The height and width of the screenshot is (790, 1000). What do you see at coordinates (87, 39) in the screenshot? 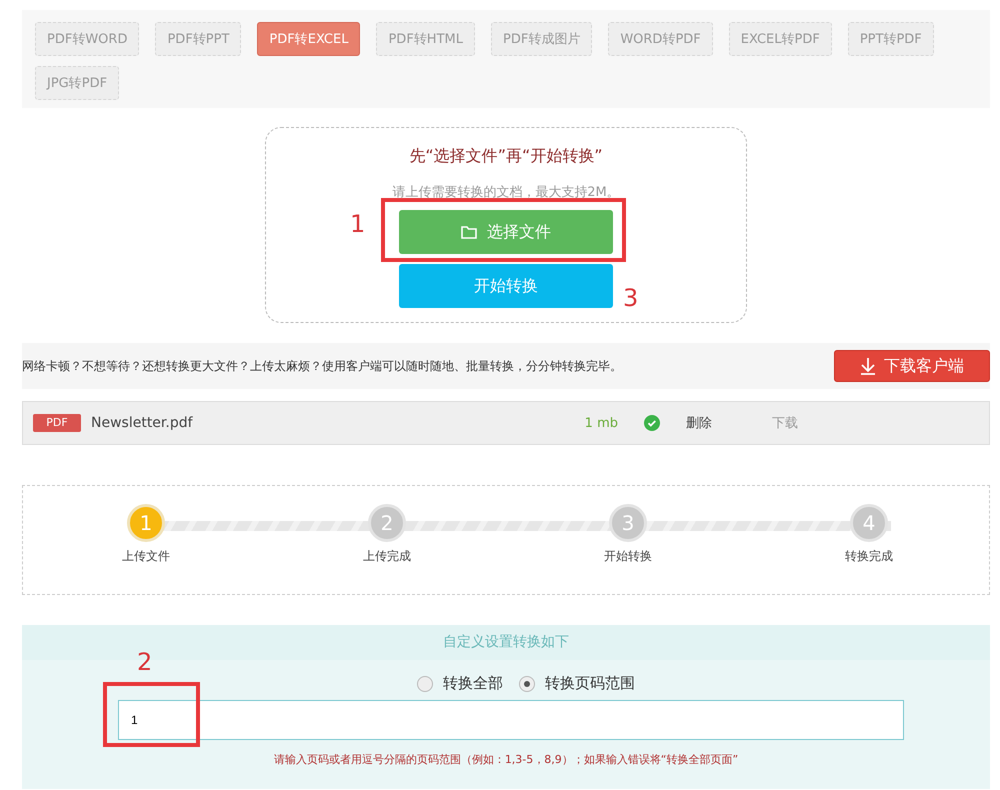
I see `tab: PDF转WORD` at bounding box center [87, 39].